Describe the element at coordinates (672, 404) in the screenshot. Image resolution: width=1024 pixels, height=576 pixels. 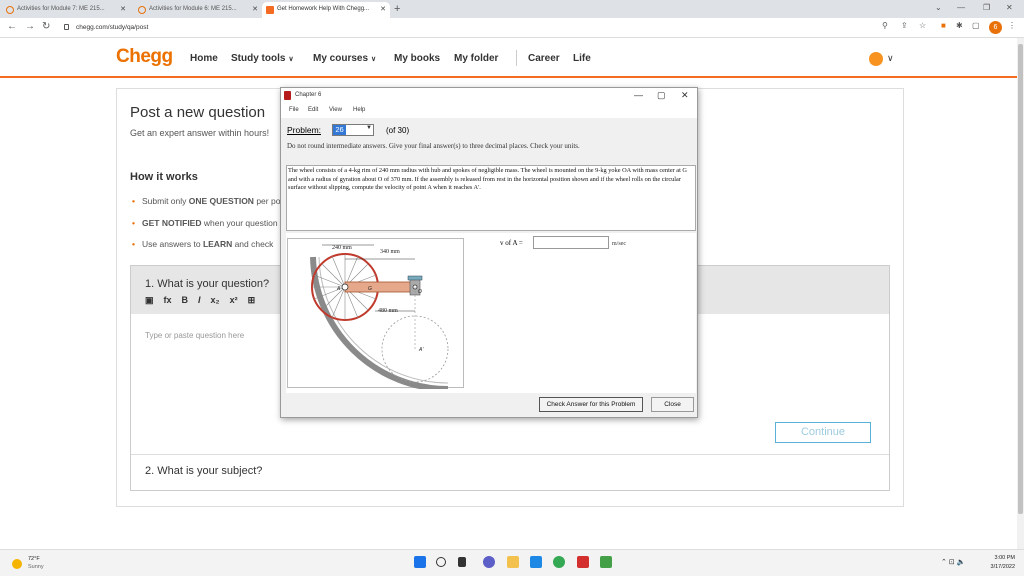
I see `close-button: Close` at that location.